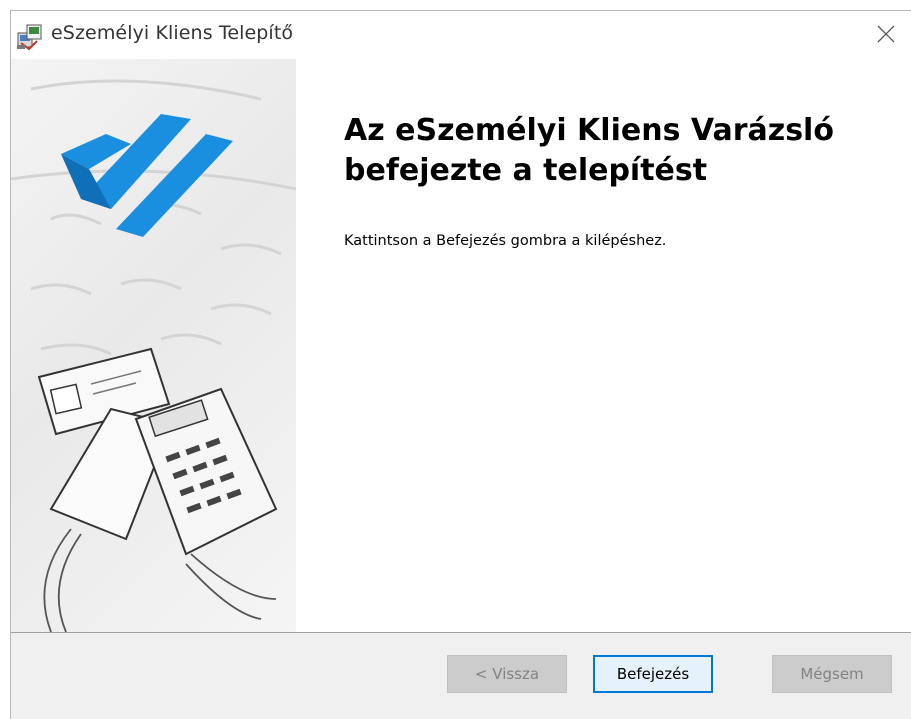 The width and height of the screenshot is (911, 719). Describe the element at coordinates (461, 35) in the screenshot. I see `title-bar: eSzemélyi Kliens Telepítő` at that location.